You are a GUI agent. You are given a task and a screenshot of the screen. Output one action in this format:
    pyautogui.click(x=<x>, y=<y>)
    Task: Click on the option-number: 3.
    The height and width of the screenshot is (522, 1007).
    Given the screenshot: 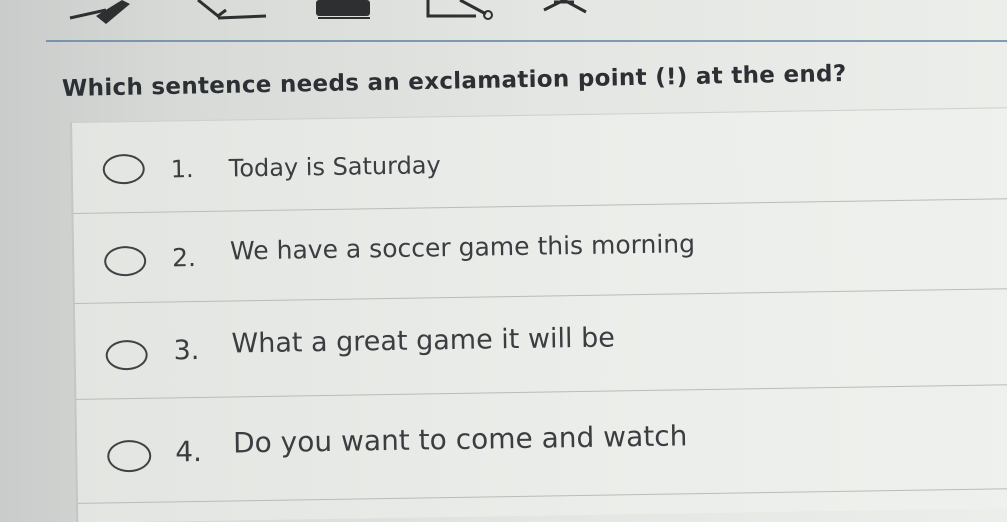 What is the action you would take?
    pyautogui.click(x=186, y=350)
    